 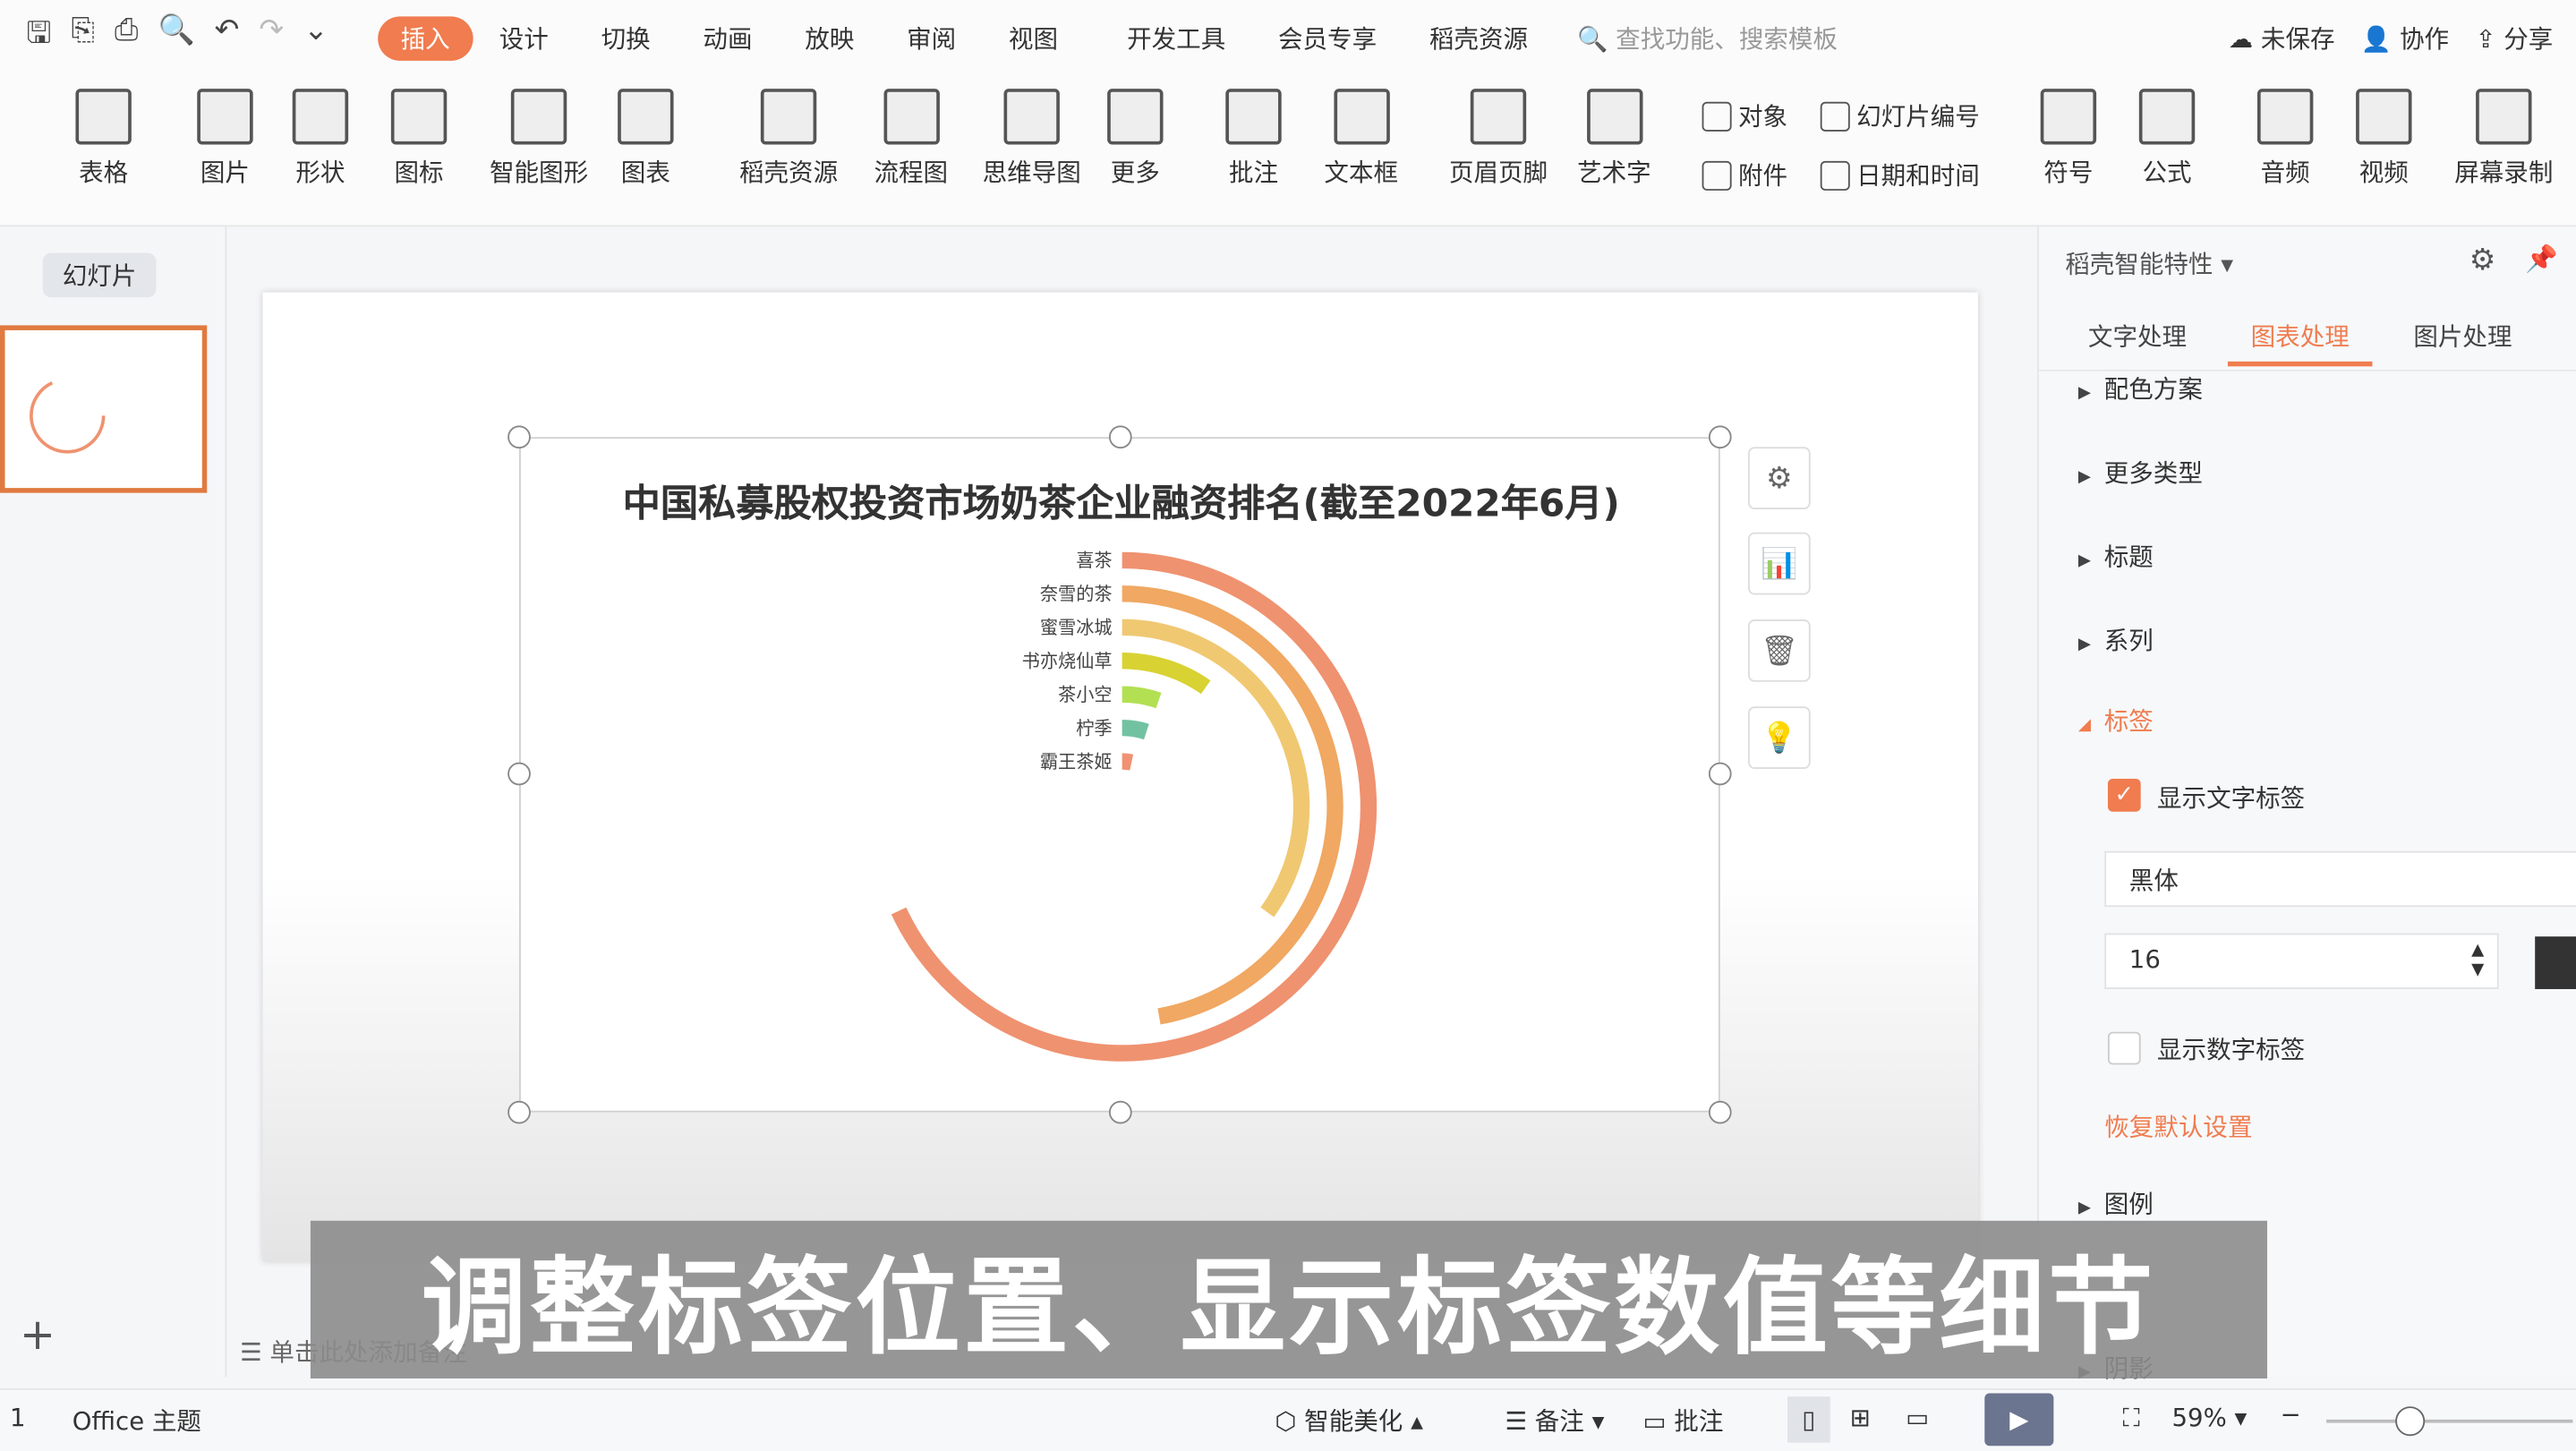 What do you see at coordinates (1349, 1421) in the screenshot?
I see `beautify-button: ⬡ 智能美化 ▴` at bounding box center [1349, 1421].